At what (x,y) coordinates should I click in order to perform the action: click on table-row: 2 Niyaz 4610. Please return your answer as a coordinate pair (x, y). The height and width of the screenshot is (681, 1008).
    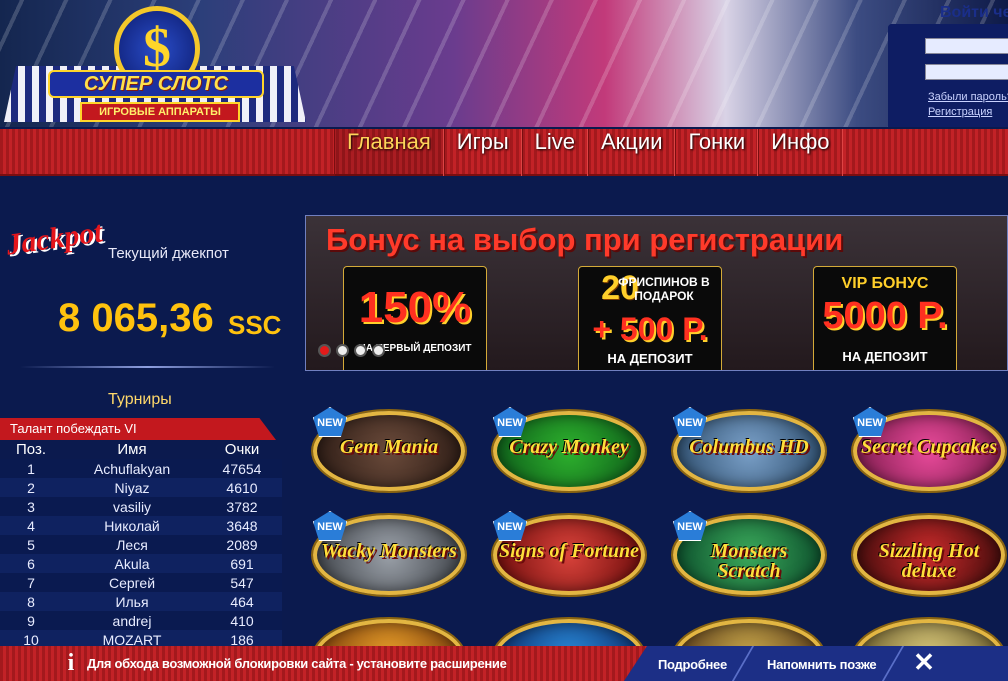
    Looking at the image, I should click on (141, 487).